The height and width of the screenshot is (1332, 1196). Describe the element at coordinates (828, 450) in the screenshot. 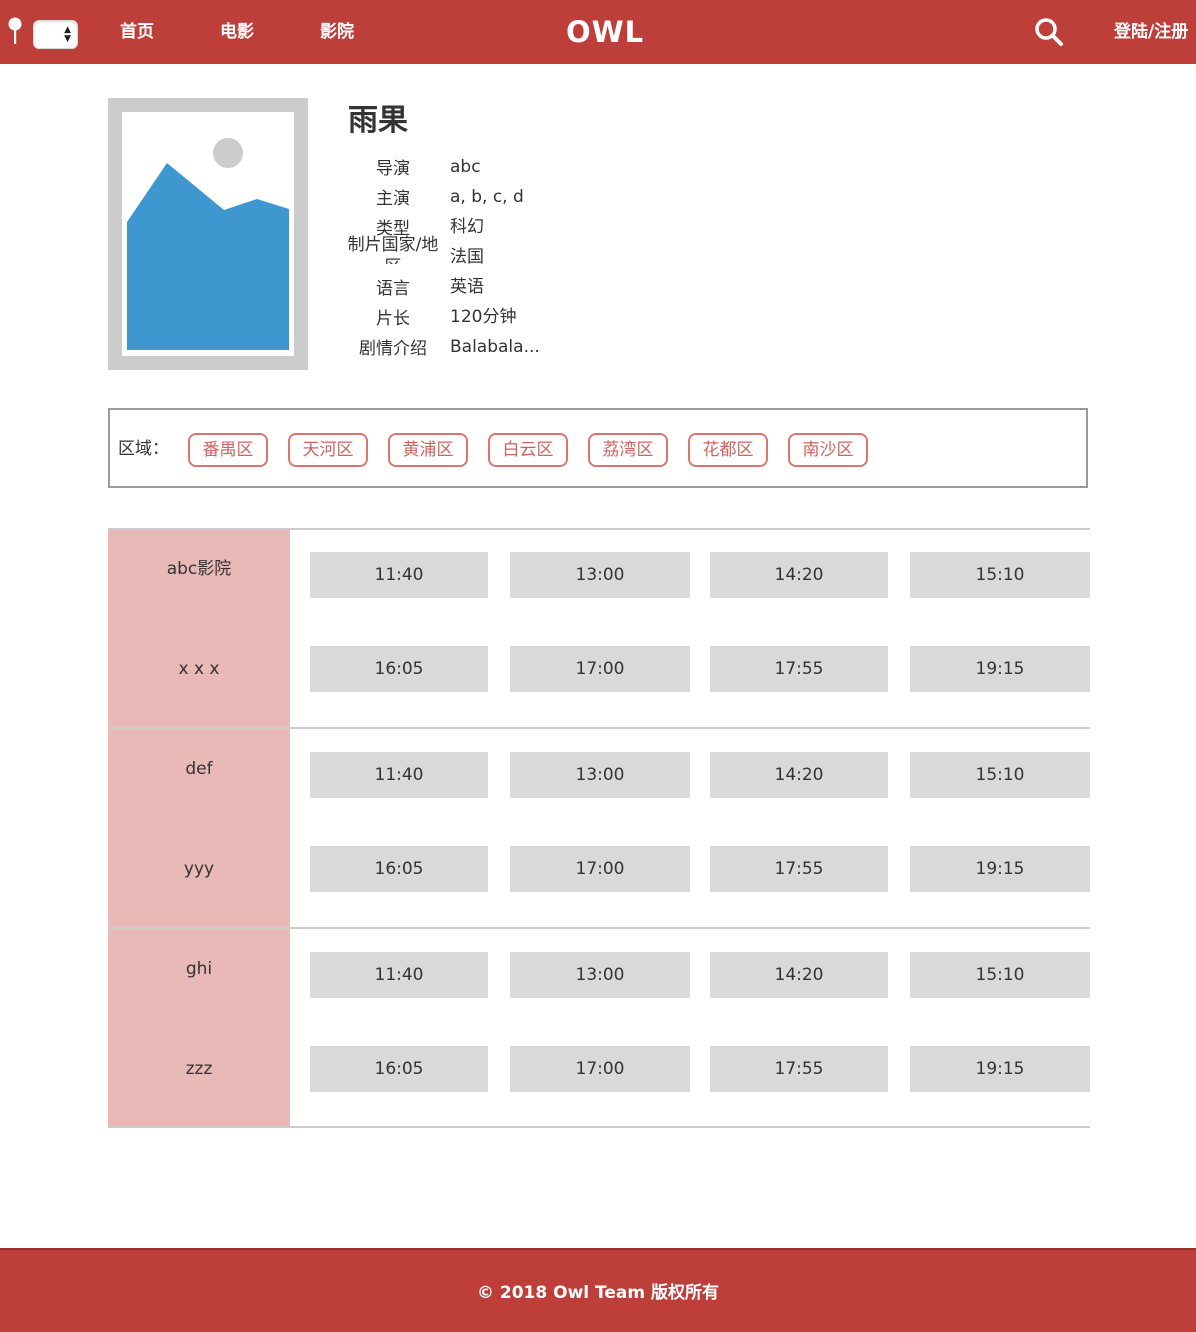

I see `area-button: 南沙区` at that location.